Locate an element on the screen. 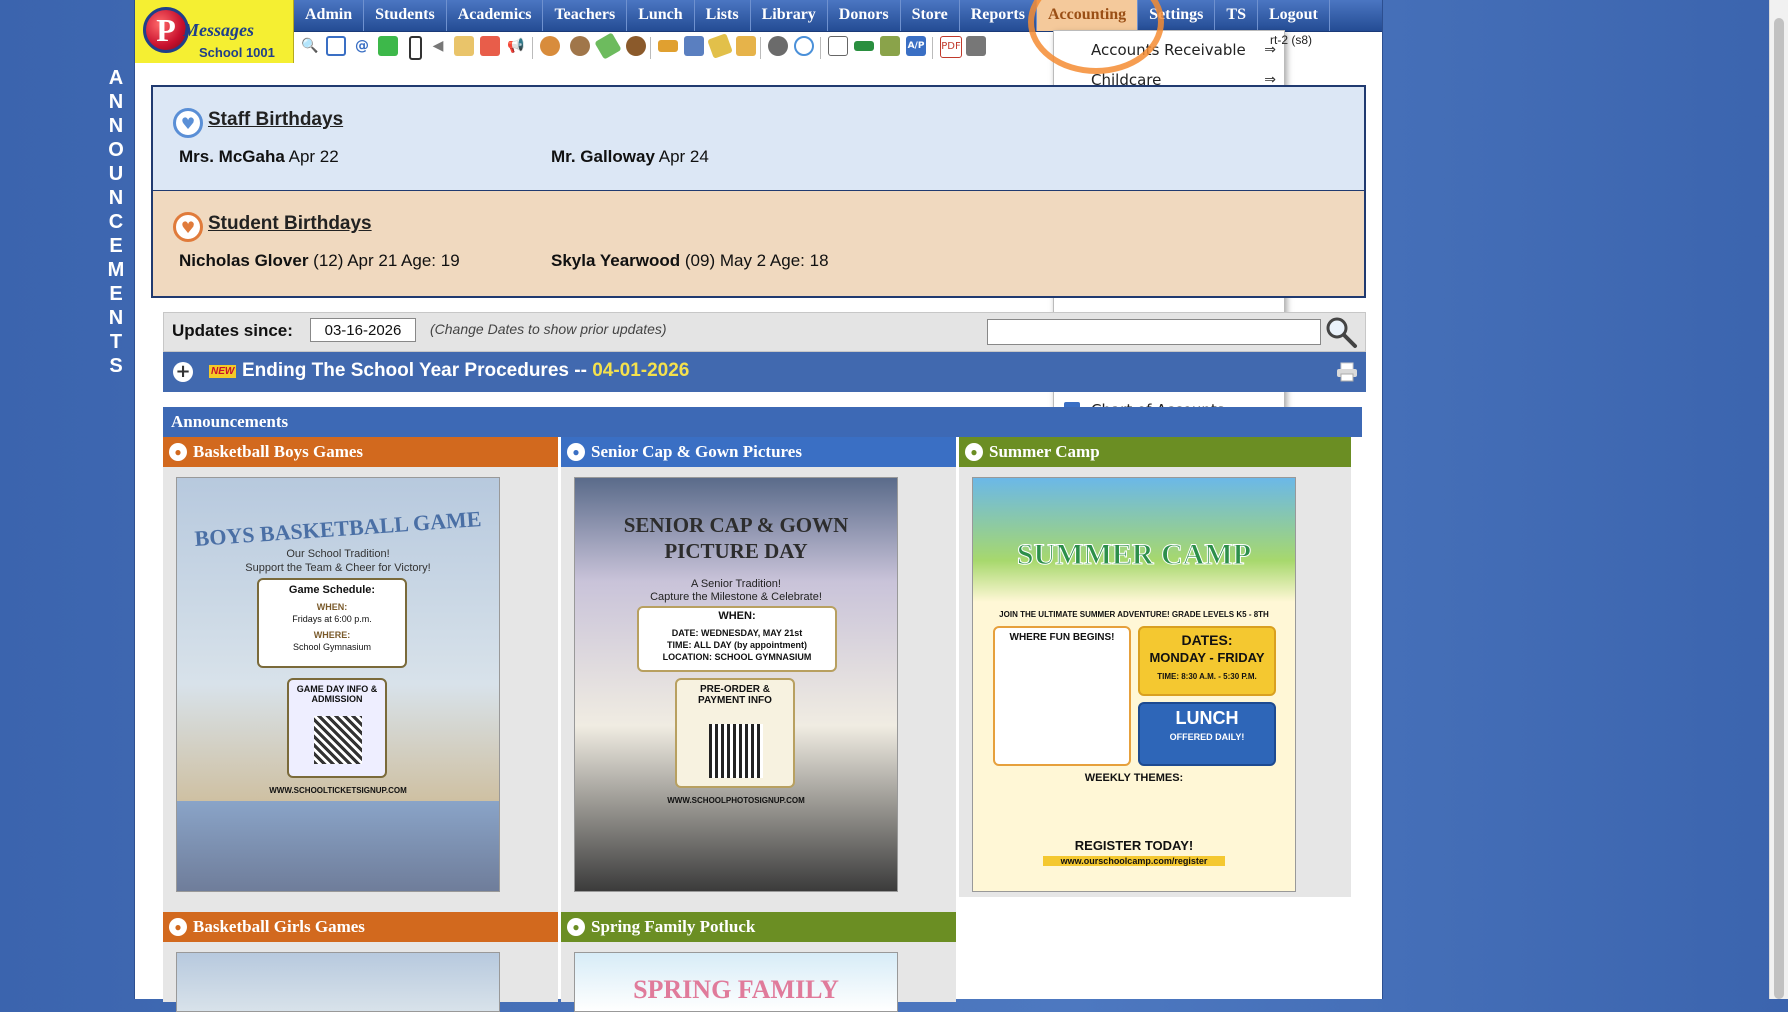 This screenshot has height=1012, width=1788. nav-lists: Lists is located at coordinates (723, 15).